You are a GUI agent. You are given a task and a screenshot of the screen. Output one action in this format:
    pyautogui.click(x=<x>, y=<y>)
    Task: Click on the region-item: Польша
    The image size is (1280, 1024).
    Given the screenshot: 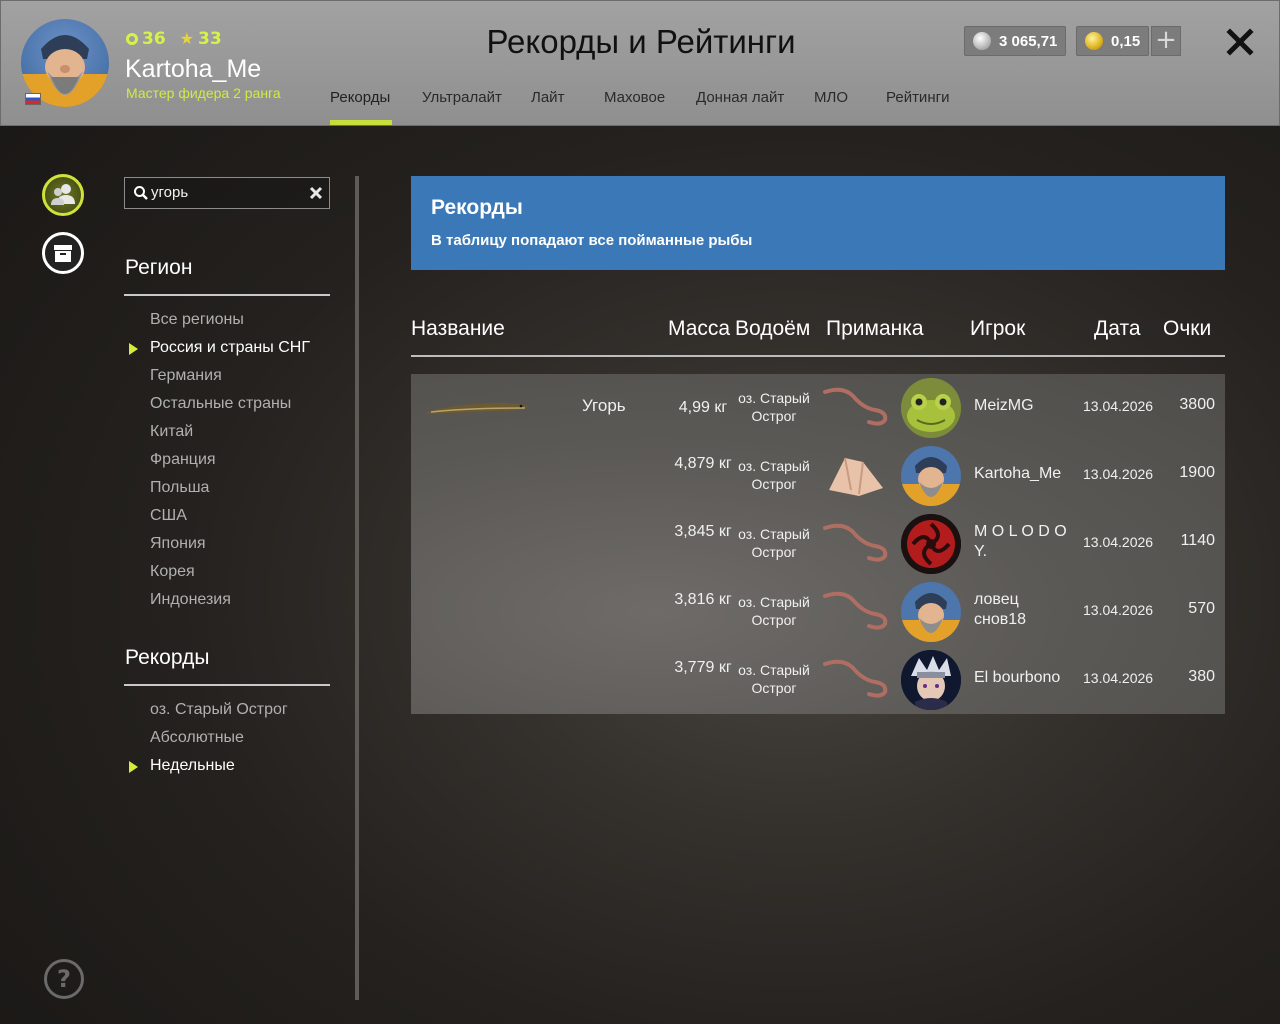 What is the action you would take?
    pyautogui.click(x=179, y=488)
    